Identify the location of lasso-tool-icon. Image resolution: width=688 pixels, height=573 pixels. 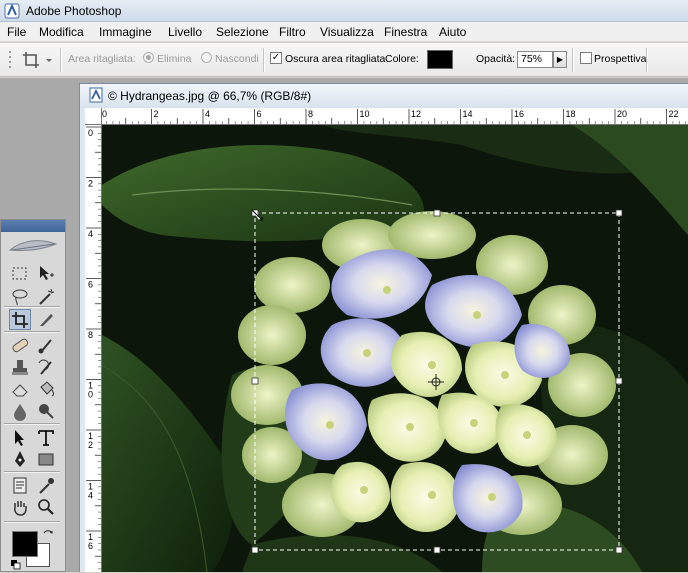
(20, 296).